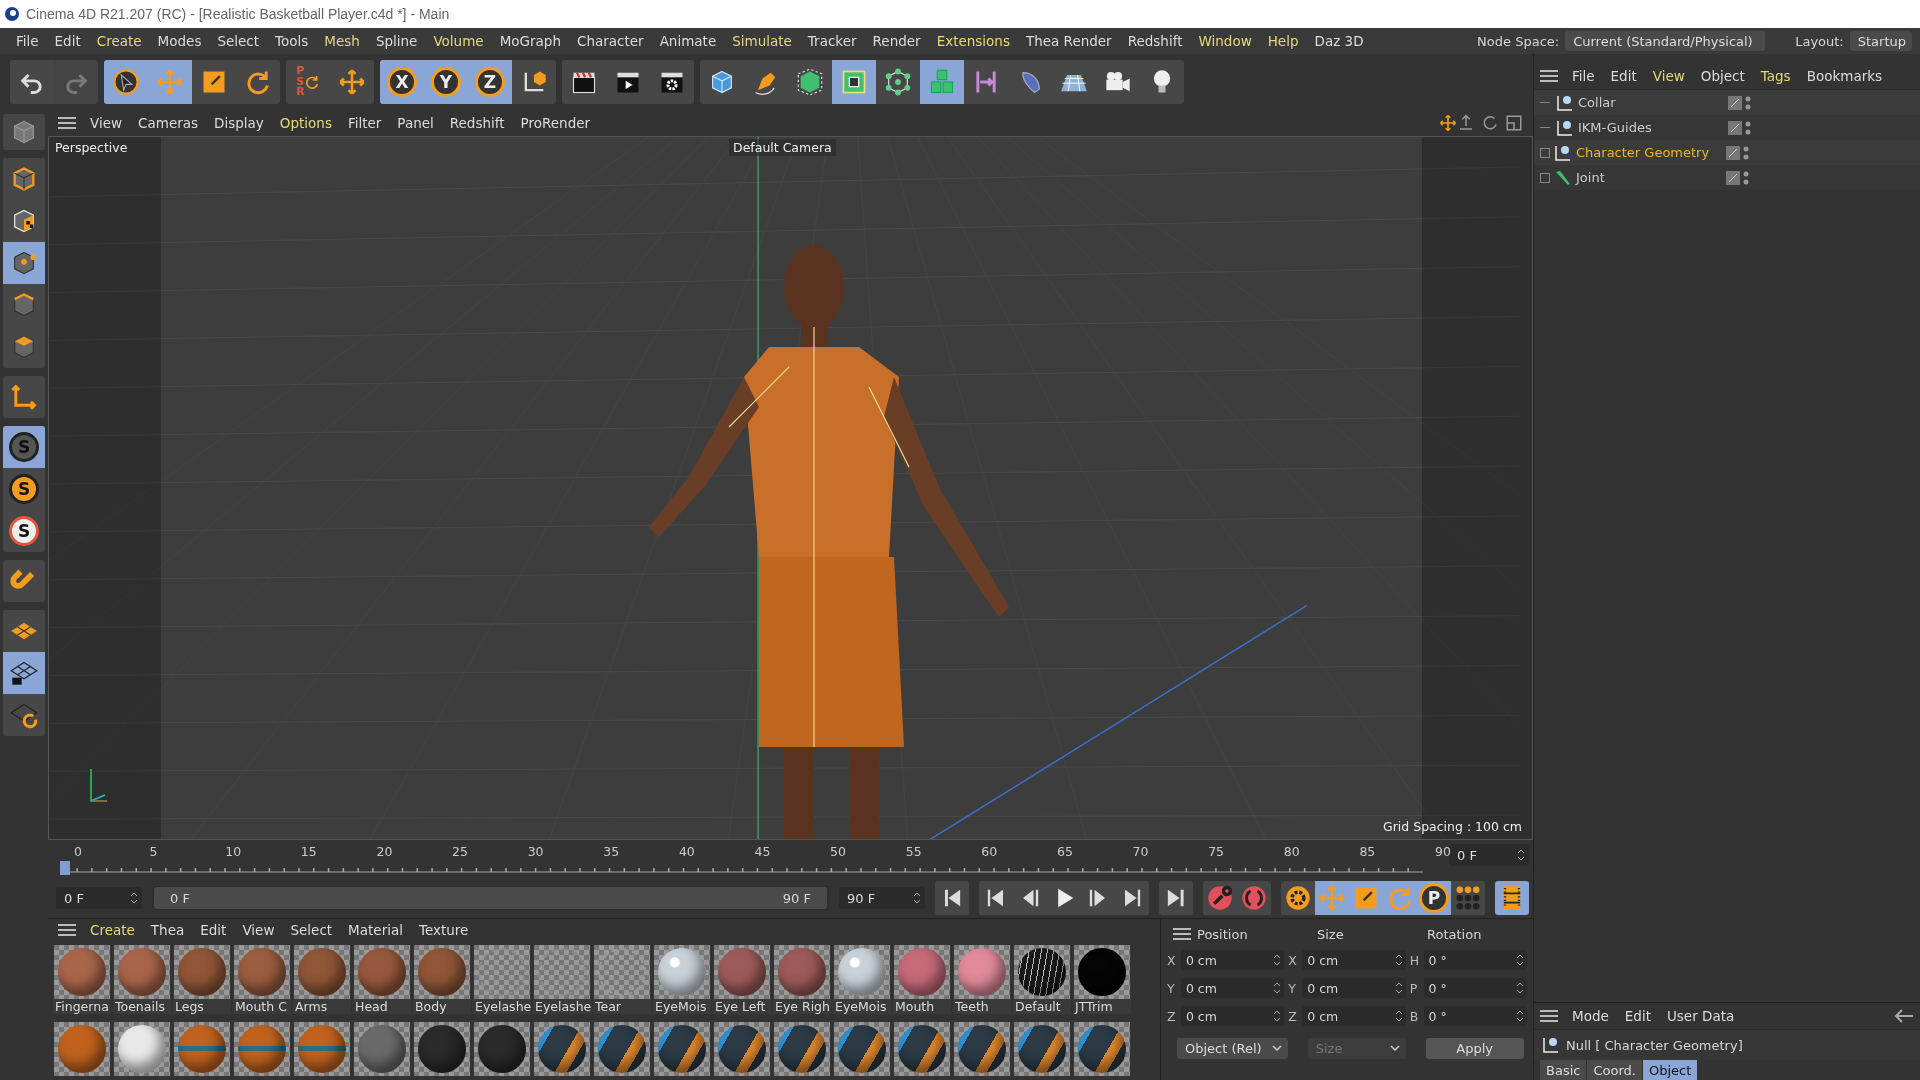 Image resolution: width=1920 pixels, height=1080 pixels. What do you see at coordinates (402, 82) in the screenshot?
I see `axis-toggle-button: X` at bounding box center [402, 82].